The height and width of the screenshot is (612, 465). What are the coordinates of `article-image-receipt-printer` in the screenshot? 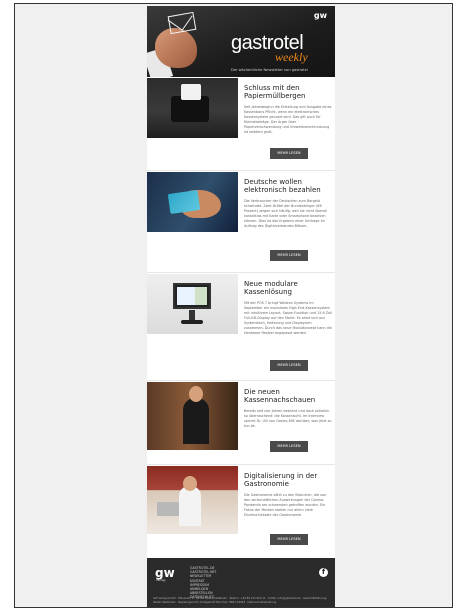 It's located at (192, 108).